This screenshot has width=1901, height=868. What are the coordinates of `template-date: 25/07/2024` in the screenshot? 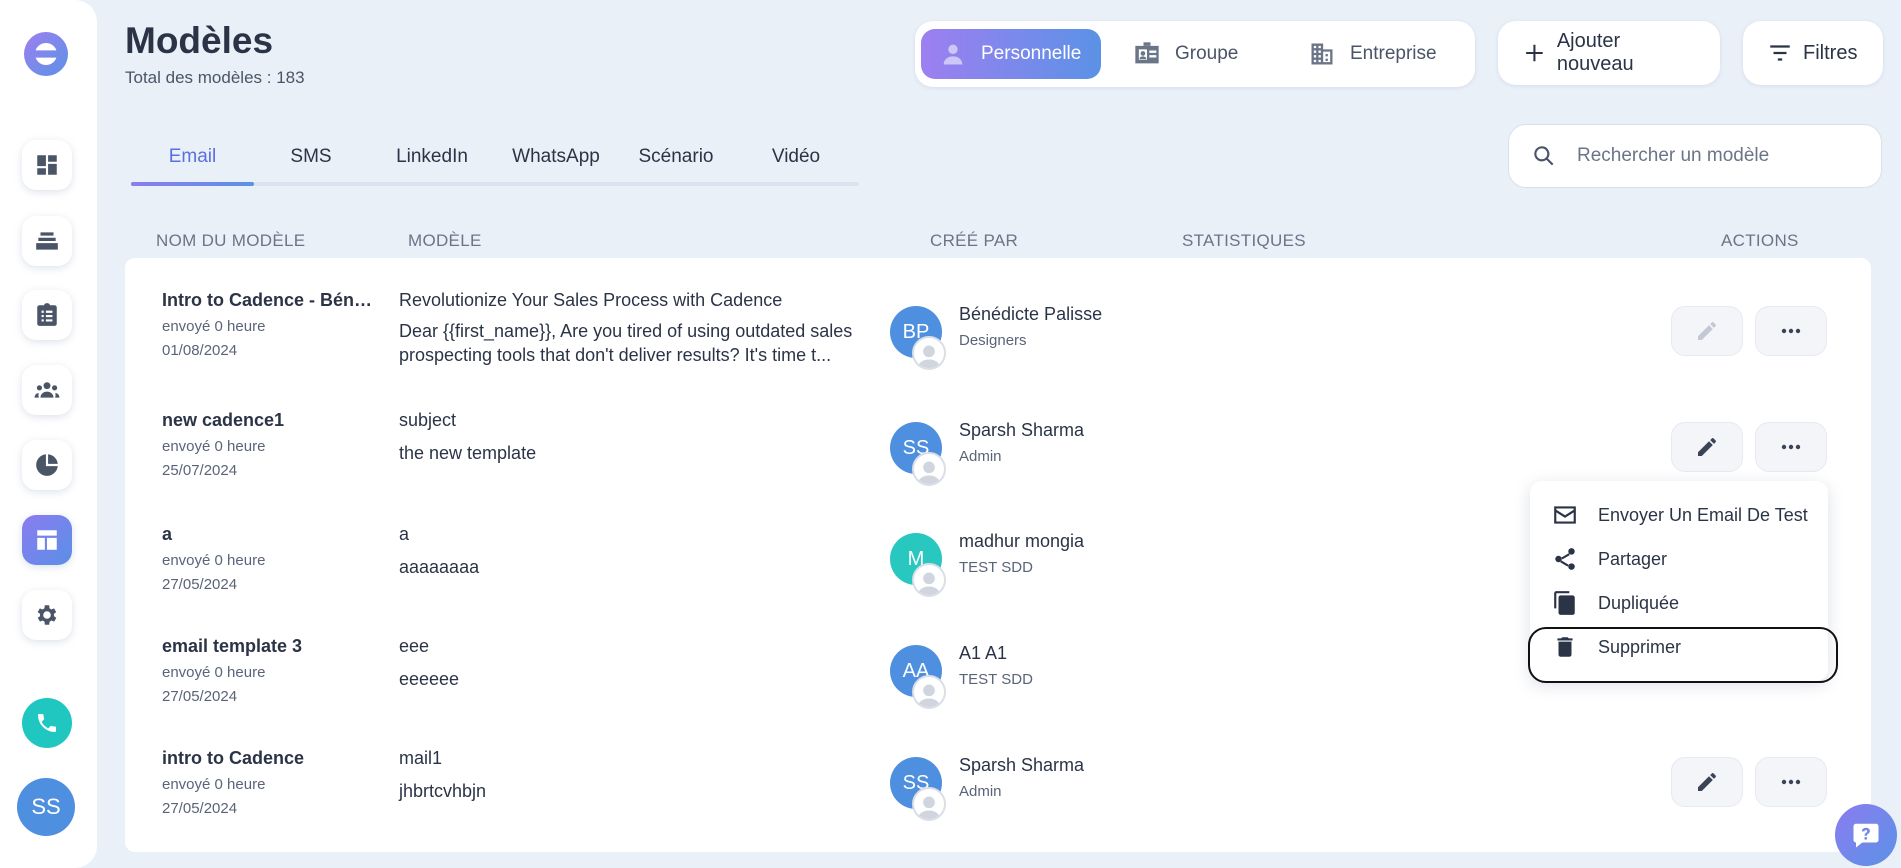 It's located at (200, 470).